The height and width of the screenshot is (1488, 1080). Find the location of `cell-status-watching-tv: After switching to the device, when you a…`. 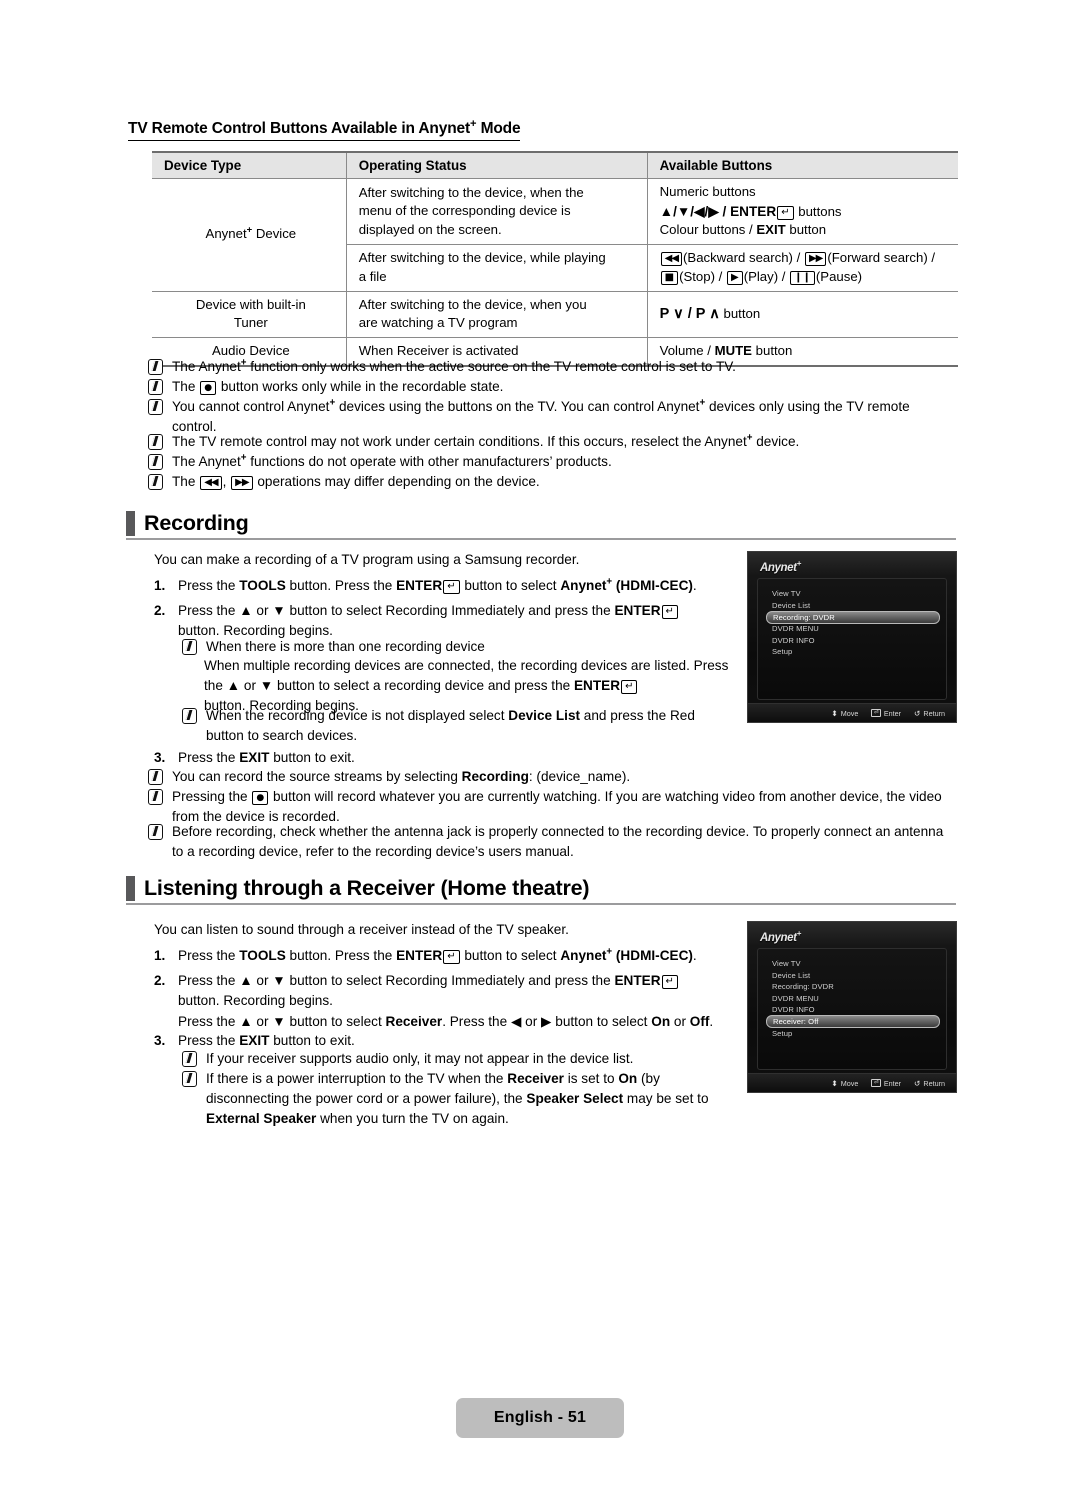

cell-status-watching-tv: After switching to the device, when you a… is located at coordinates (496, 315).